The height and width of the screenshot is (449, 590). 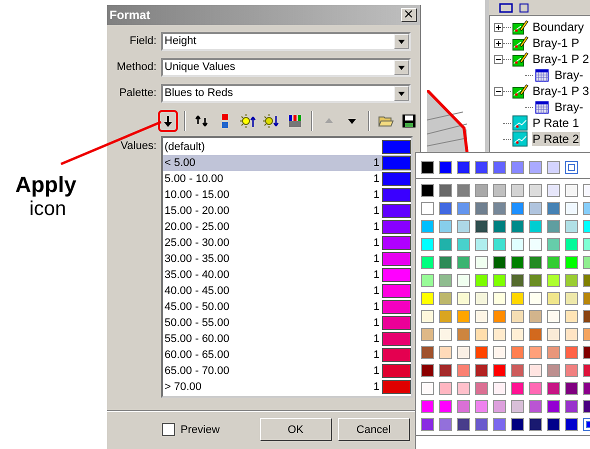 I want to click on value-label: > 70.00, so click(x=183, y=387).